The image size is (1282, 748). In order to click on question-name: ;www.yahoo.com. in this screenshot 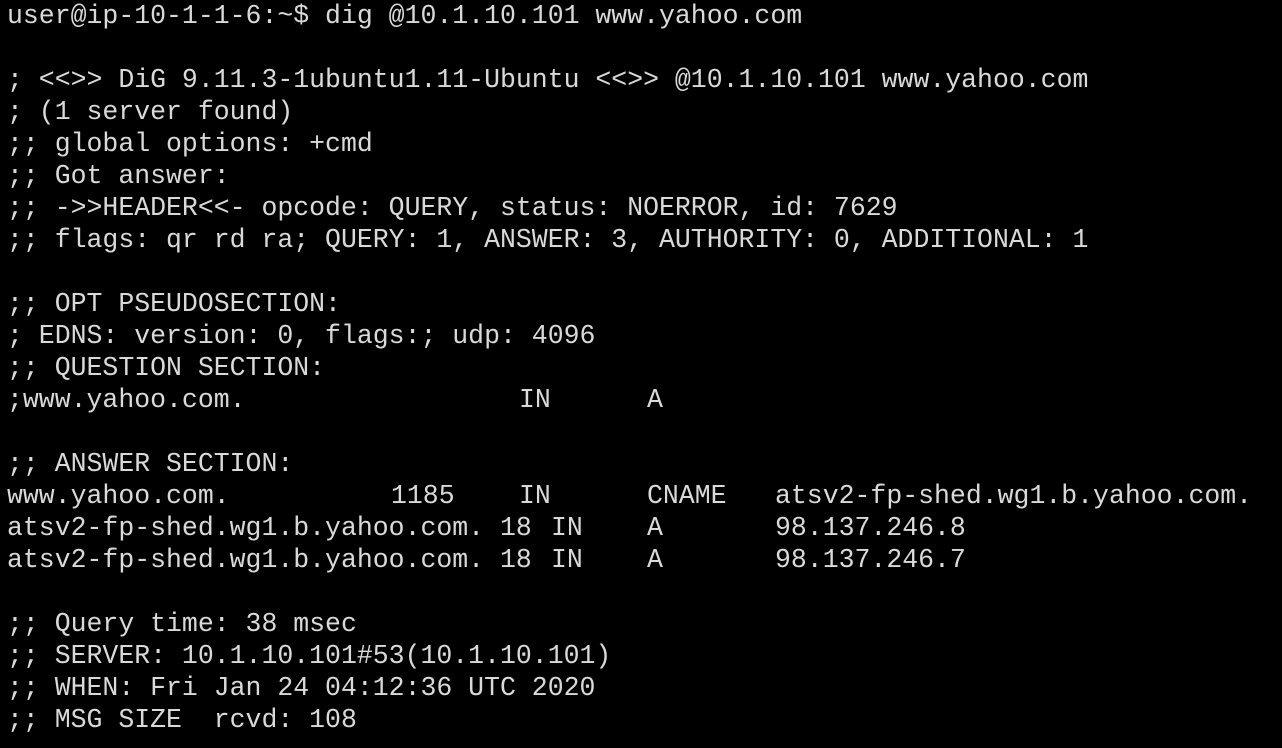, I will do `click(126, 400)`.